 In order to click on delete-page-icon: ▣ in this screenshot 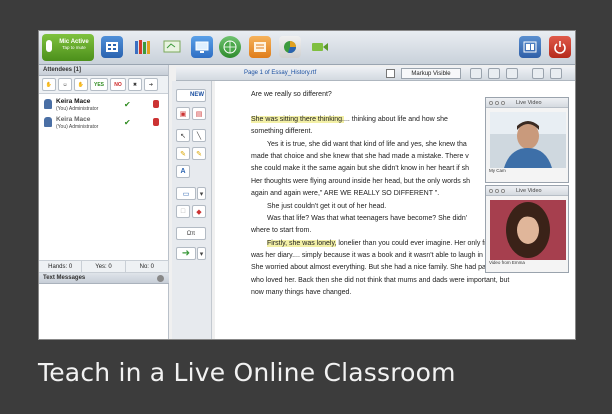, I will do `click(183, 113)`.